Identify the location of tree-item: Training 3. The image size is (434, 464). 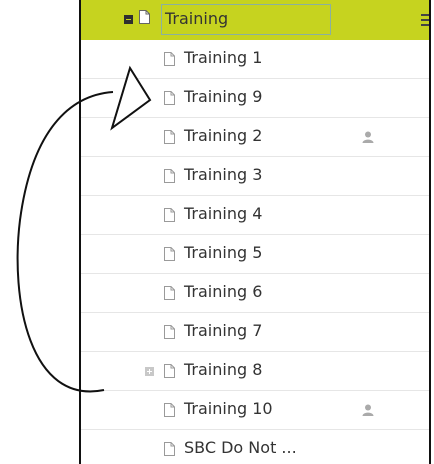
(255, 176).